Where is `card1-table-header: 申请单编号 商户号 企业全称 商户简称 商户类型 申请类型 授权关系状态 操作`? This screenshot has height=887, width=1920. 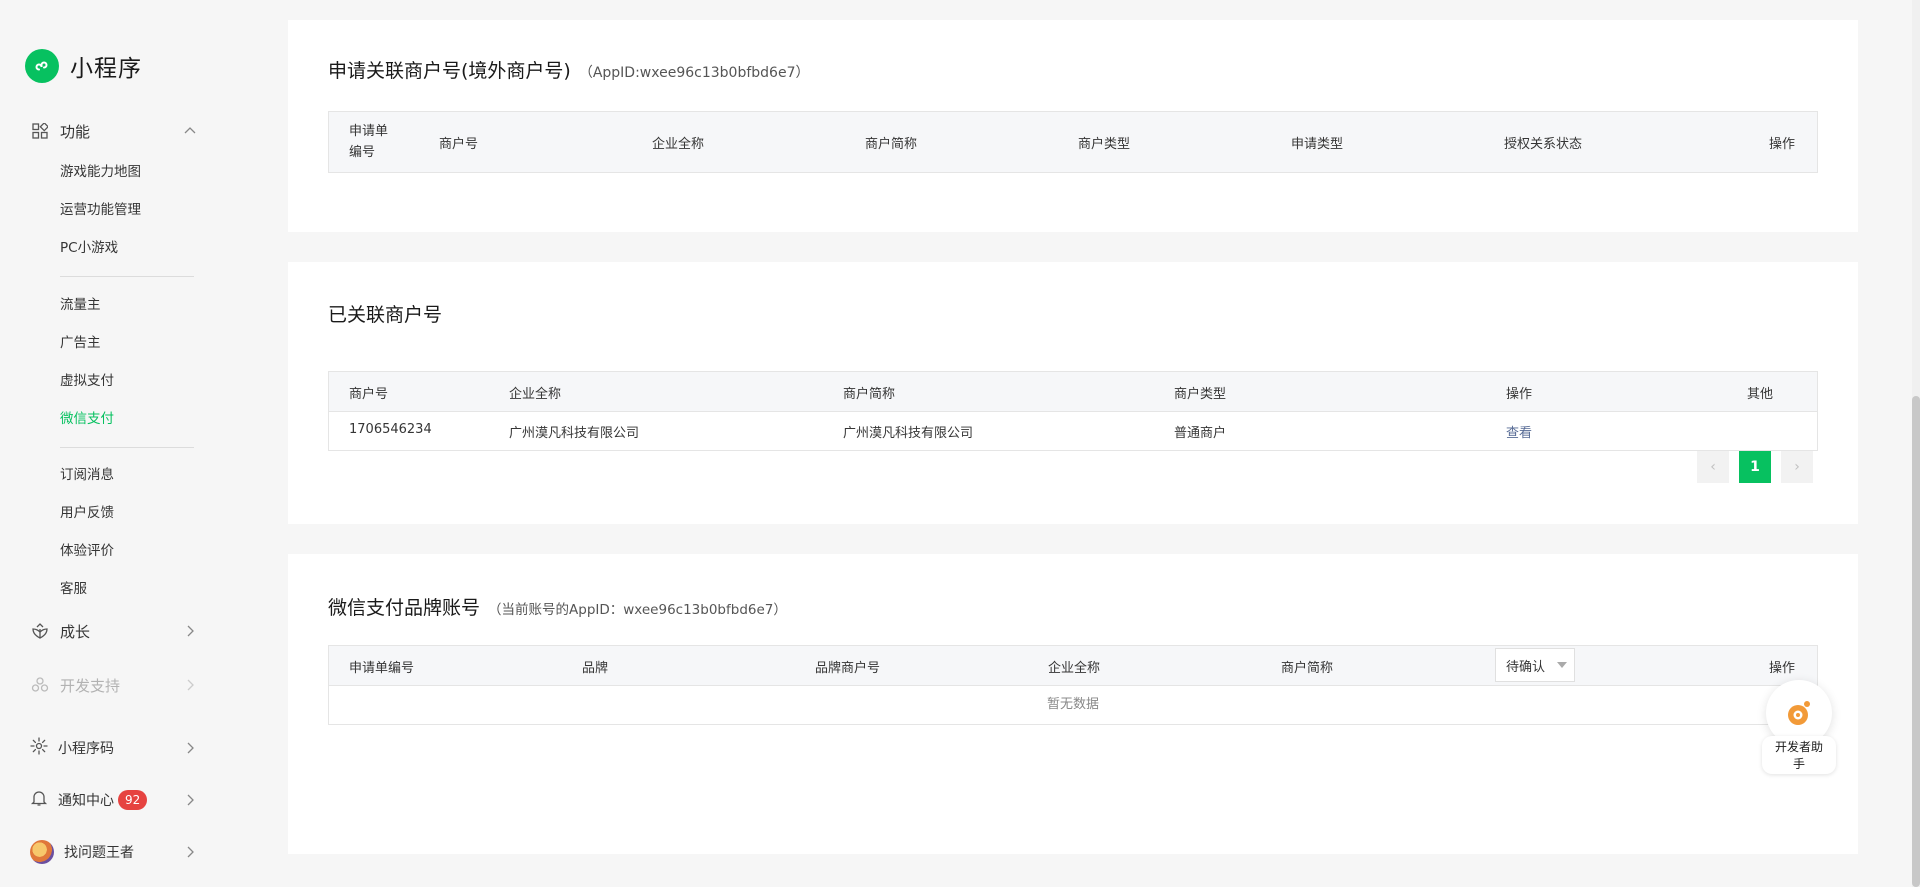 card1-table-header: 申请单编号 商户号 企业全称 商户简称 商户类型 申请类型 授权关系状态 操作 is located at coordinates (1073, 142).